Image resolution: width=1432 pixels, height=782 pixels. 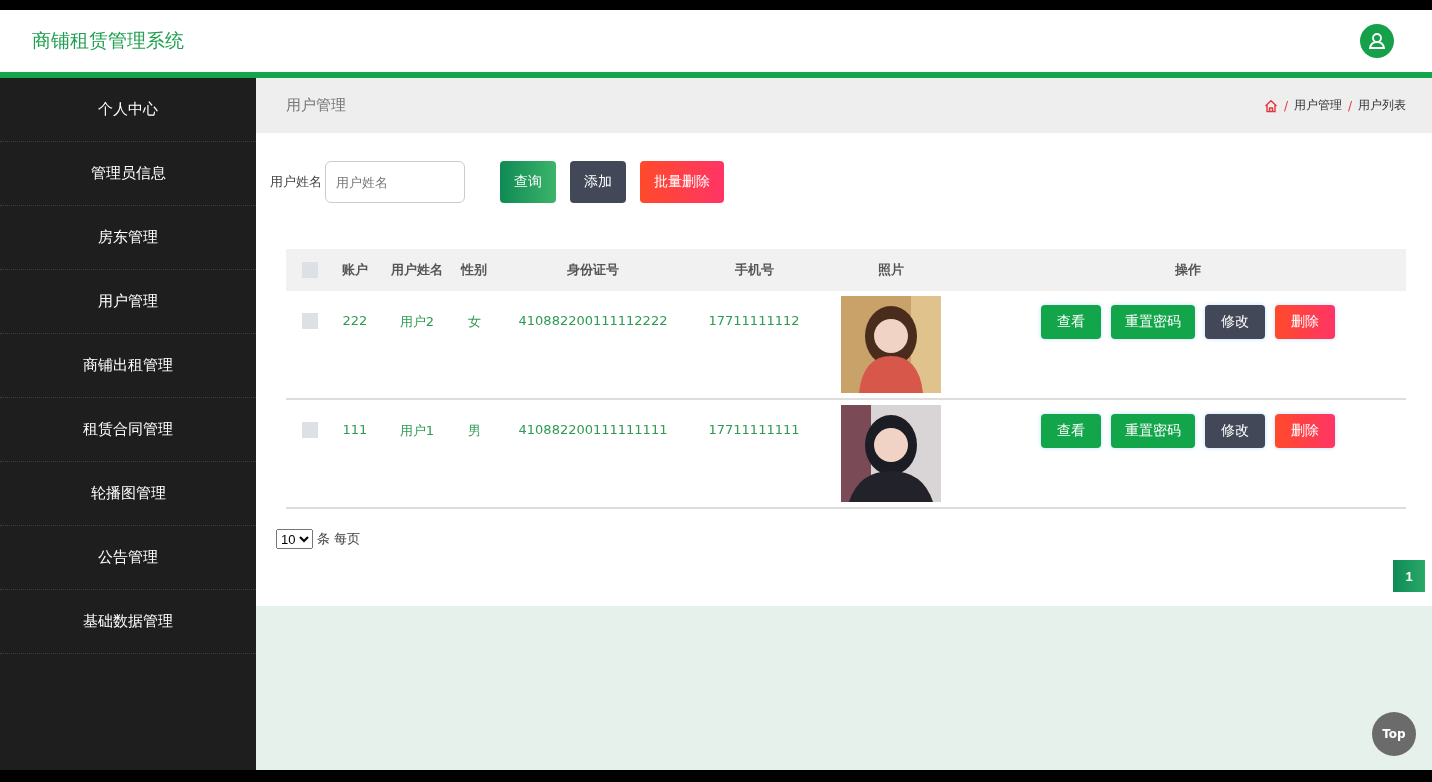 I want to click on table-cell-text: 222, so click(x=355, y=320).